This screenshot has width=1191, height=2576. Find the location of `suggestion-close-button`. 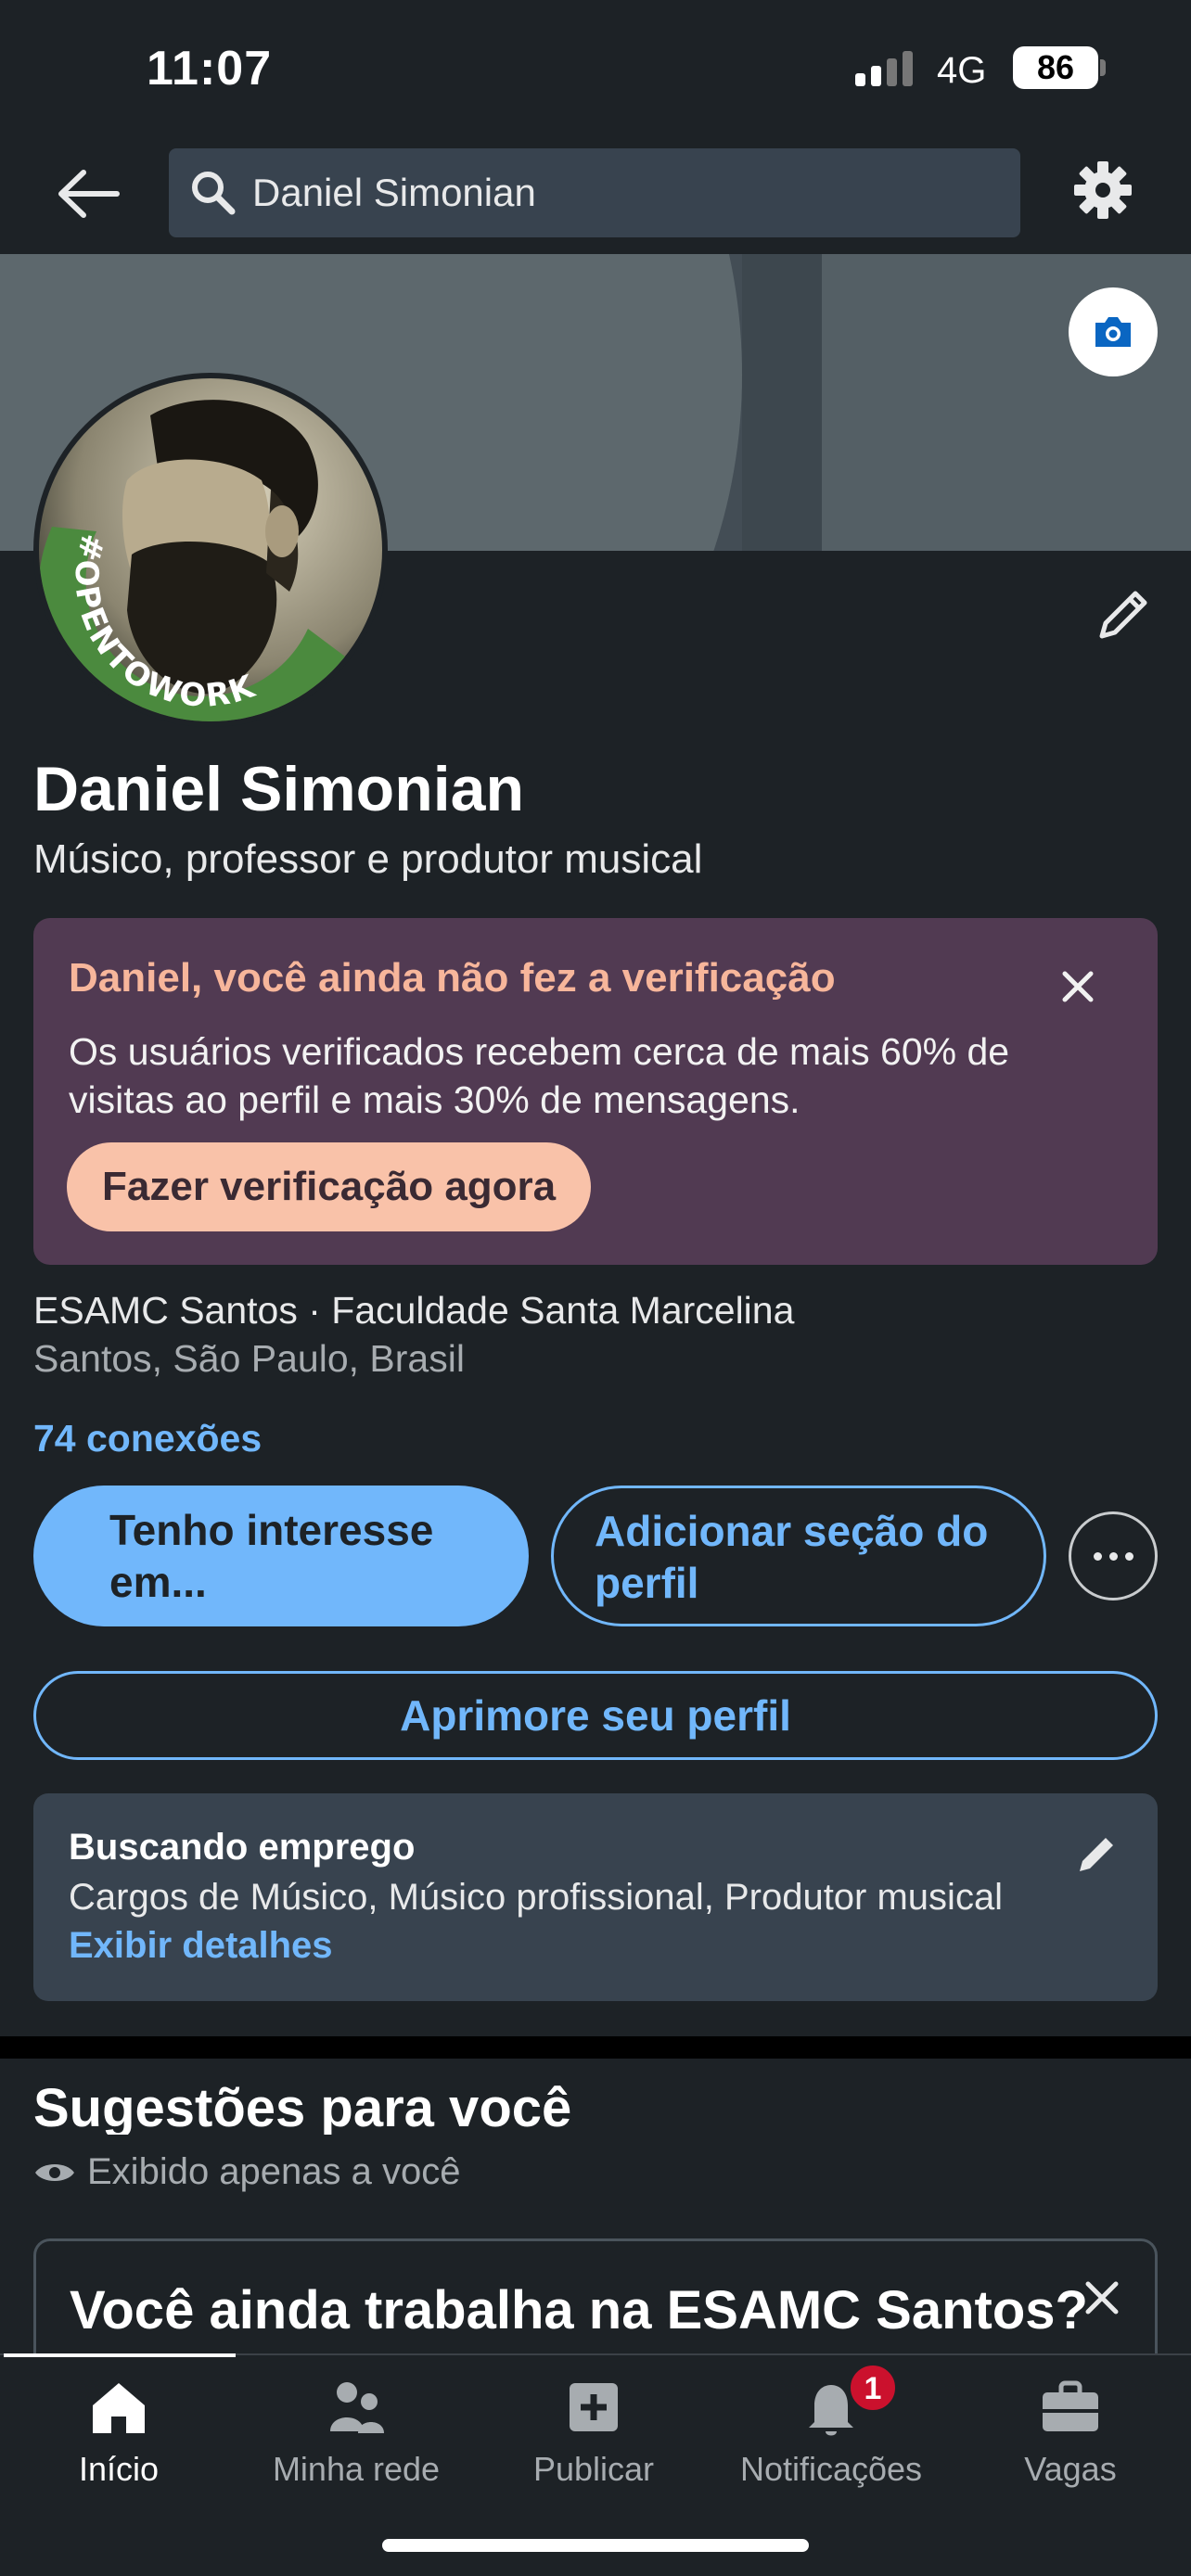

suggestion-close-button is located at coordinates (1102, 2298).